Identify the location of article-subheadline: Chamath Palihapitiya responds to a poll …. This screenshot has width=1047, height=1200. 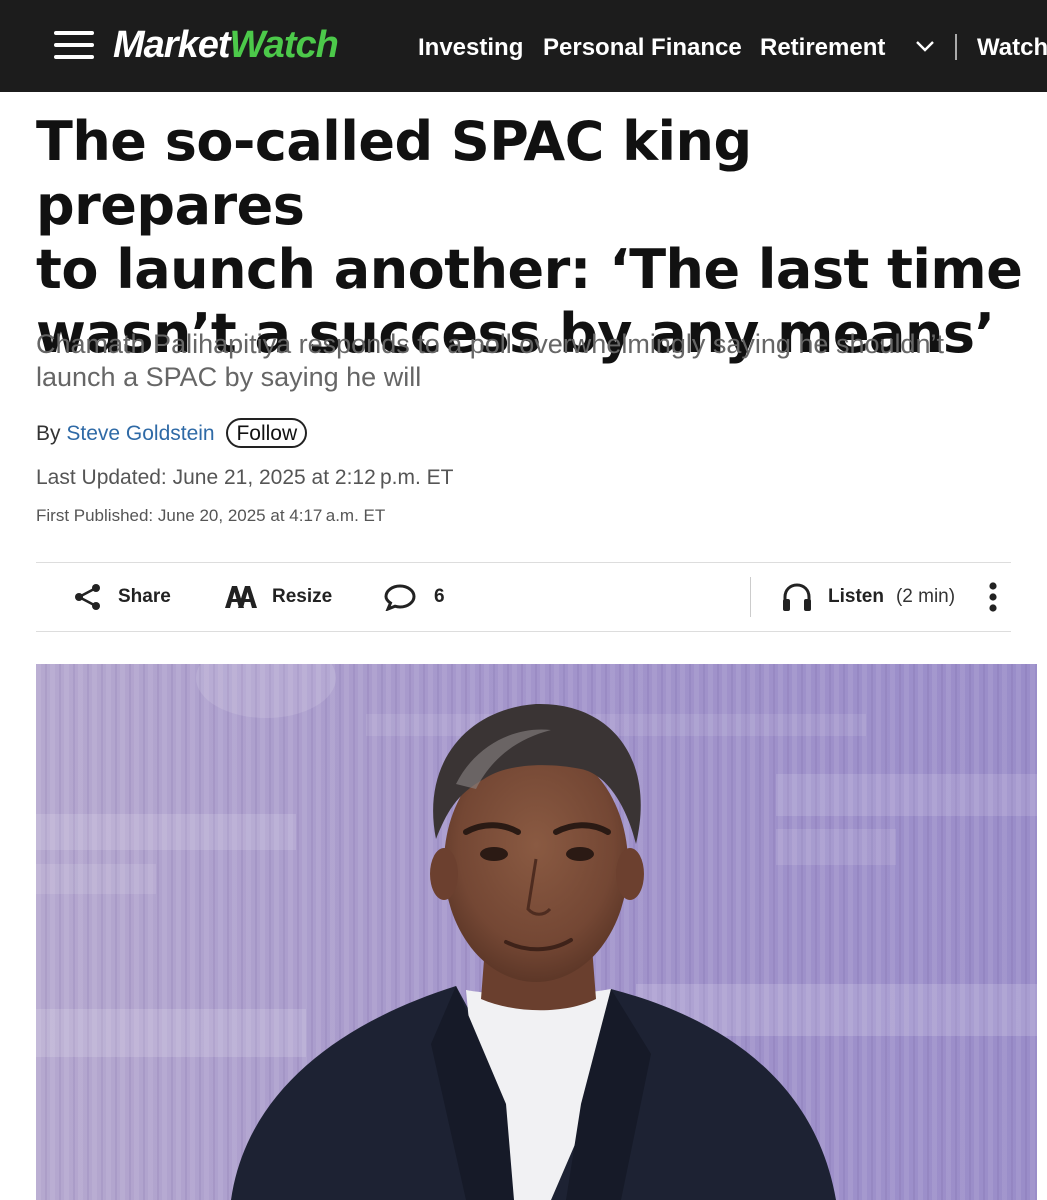
(531, 361).